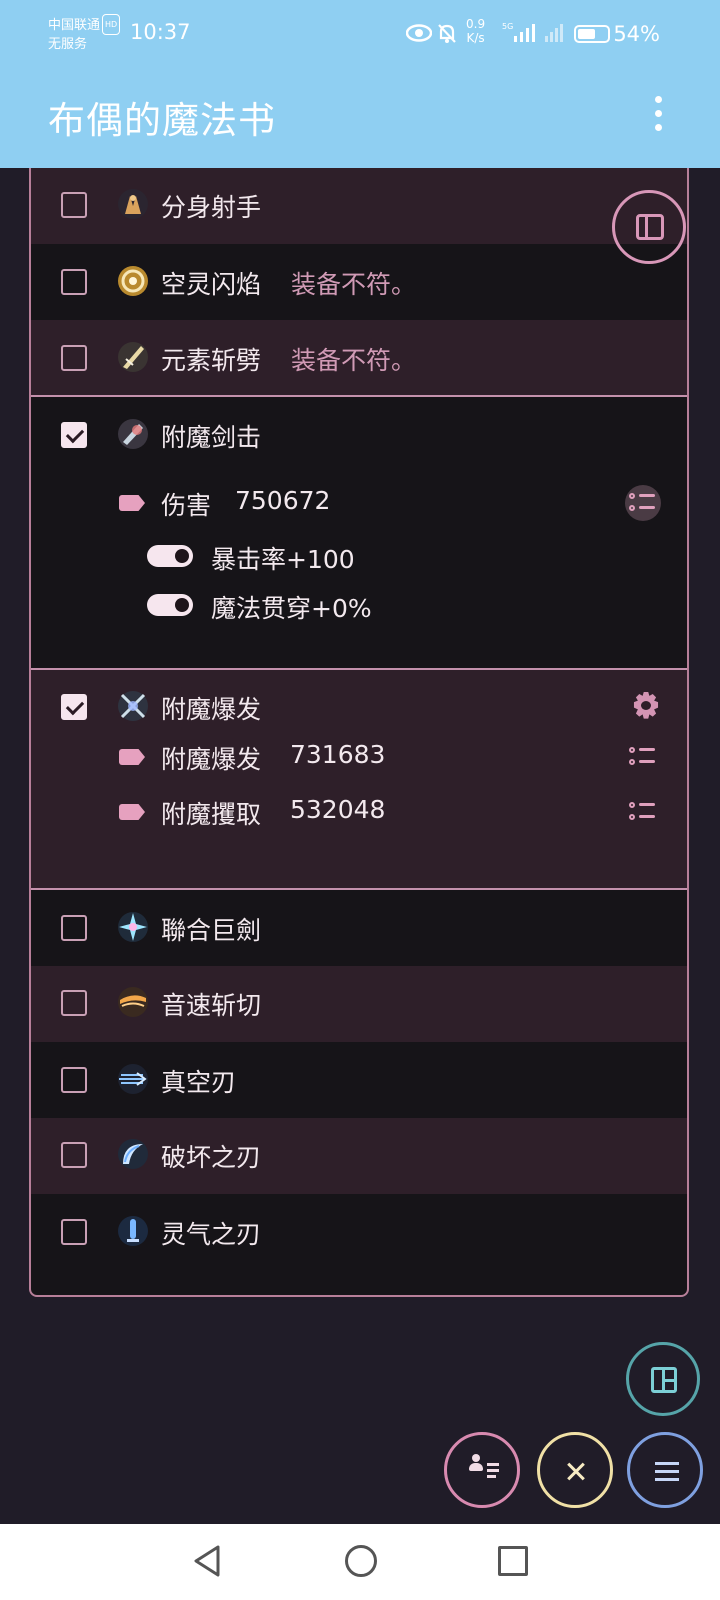 Image resolution: width=720 pixels, height=1600 pixels. Describe the element at coordinates (359, 1156) in the screenshot. I see `skill-row: 破坏之刃` at that location.